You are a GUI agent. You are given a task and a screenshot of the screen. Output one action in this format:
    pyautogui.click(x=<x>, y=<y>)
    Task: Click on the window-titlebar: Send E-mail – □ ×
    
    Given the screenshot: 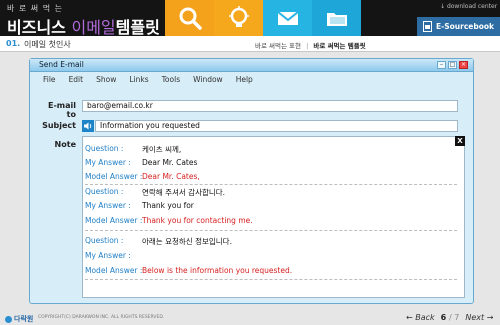 What is the action you would take?
    pyautogui.click(x=251, y=65)
    